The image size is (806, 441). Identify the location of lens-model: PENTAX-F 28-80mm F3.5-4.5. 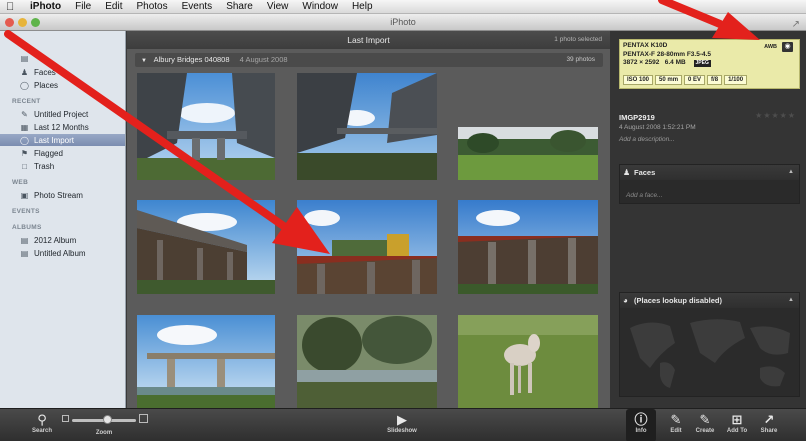
(667, 54).